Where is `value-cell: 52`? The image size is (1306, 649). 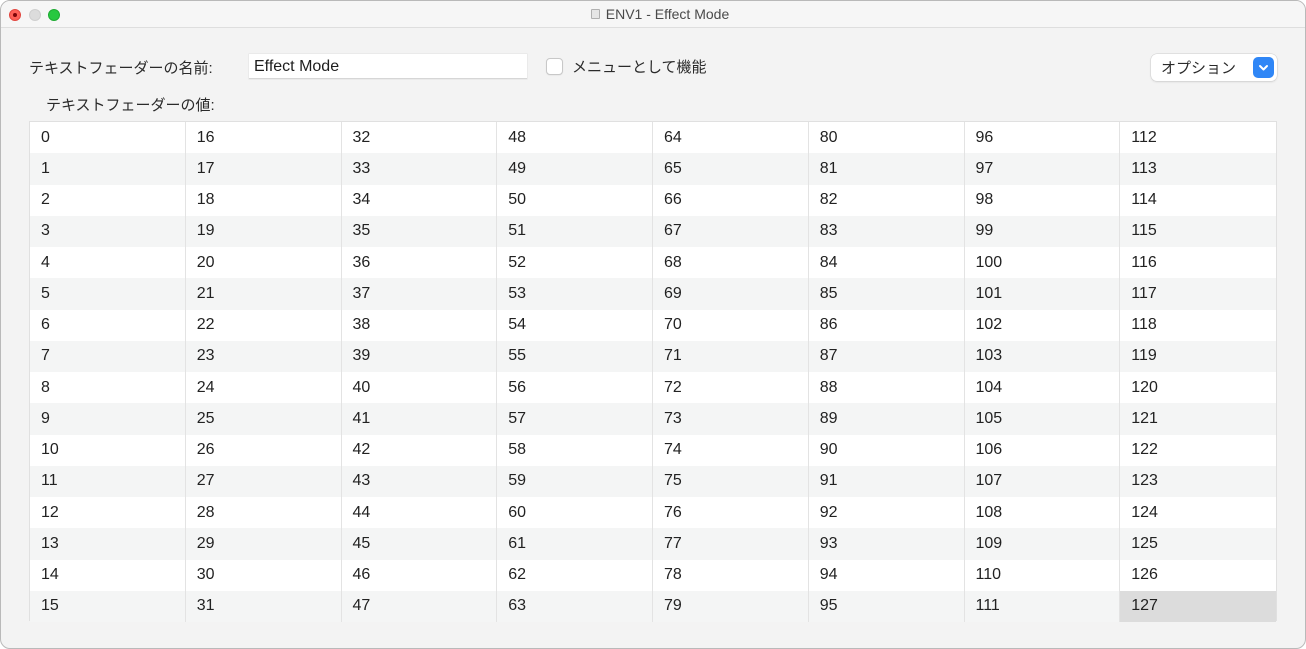 value-cell: 52 is located at coordinates (575, 263).